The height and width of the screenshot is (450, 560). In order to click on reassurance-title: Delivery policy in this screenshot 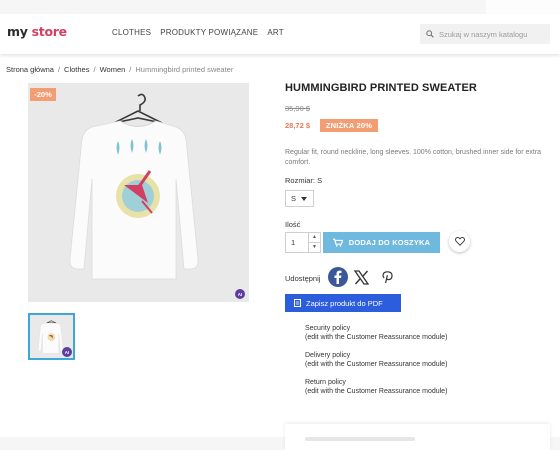, I will do `click(328, 355)`.